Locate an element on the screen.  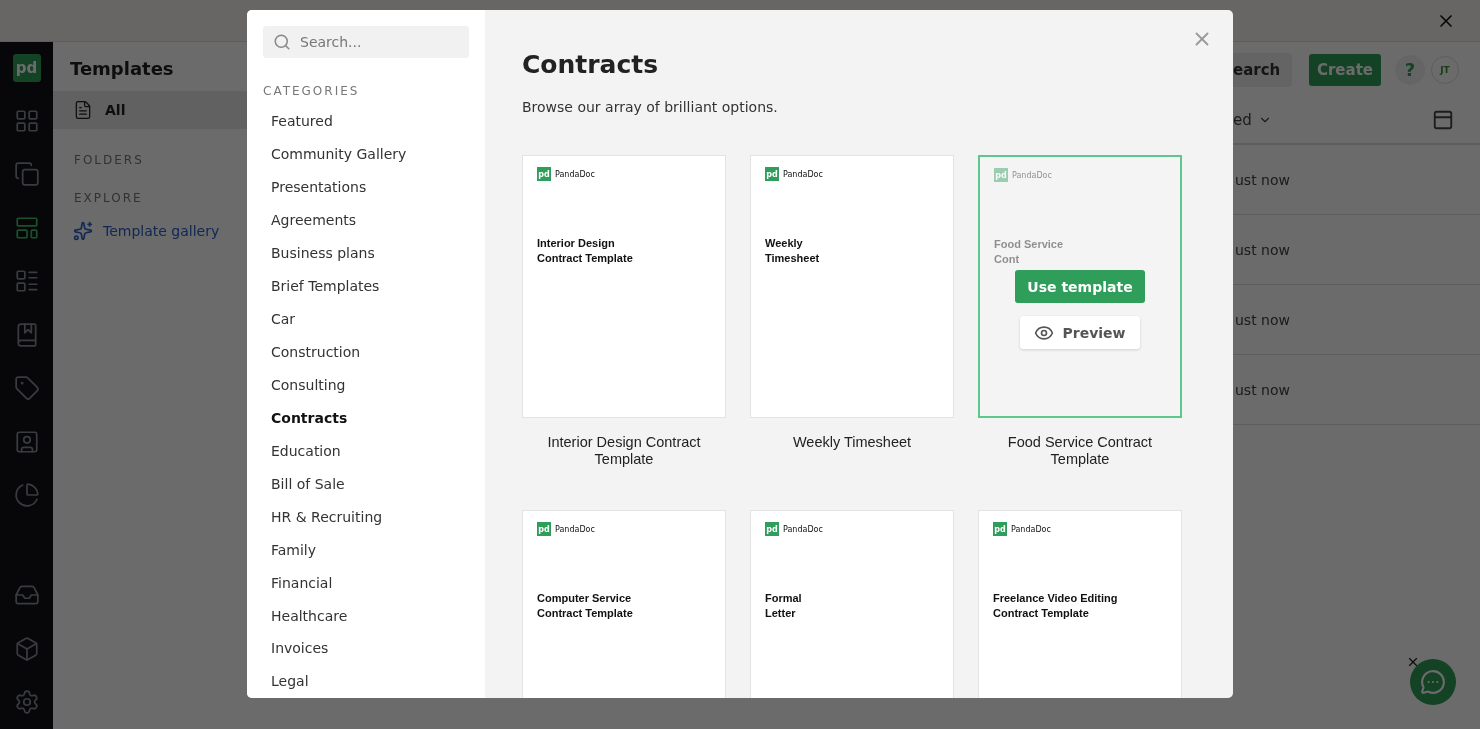
category-item: Presentations is located at coordinates (366, 187).